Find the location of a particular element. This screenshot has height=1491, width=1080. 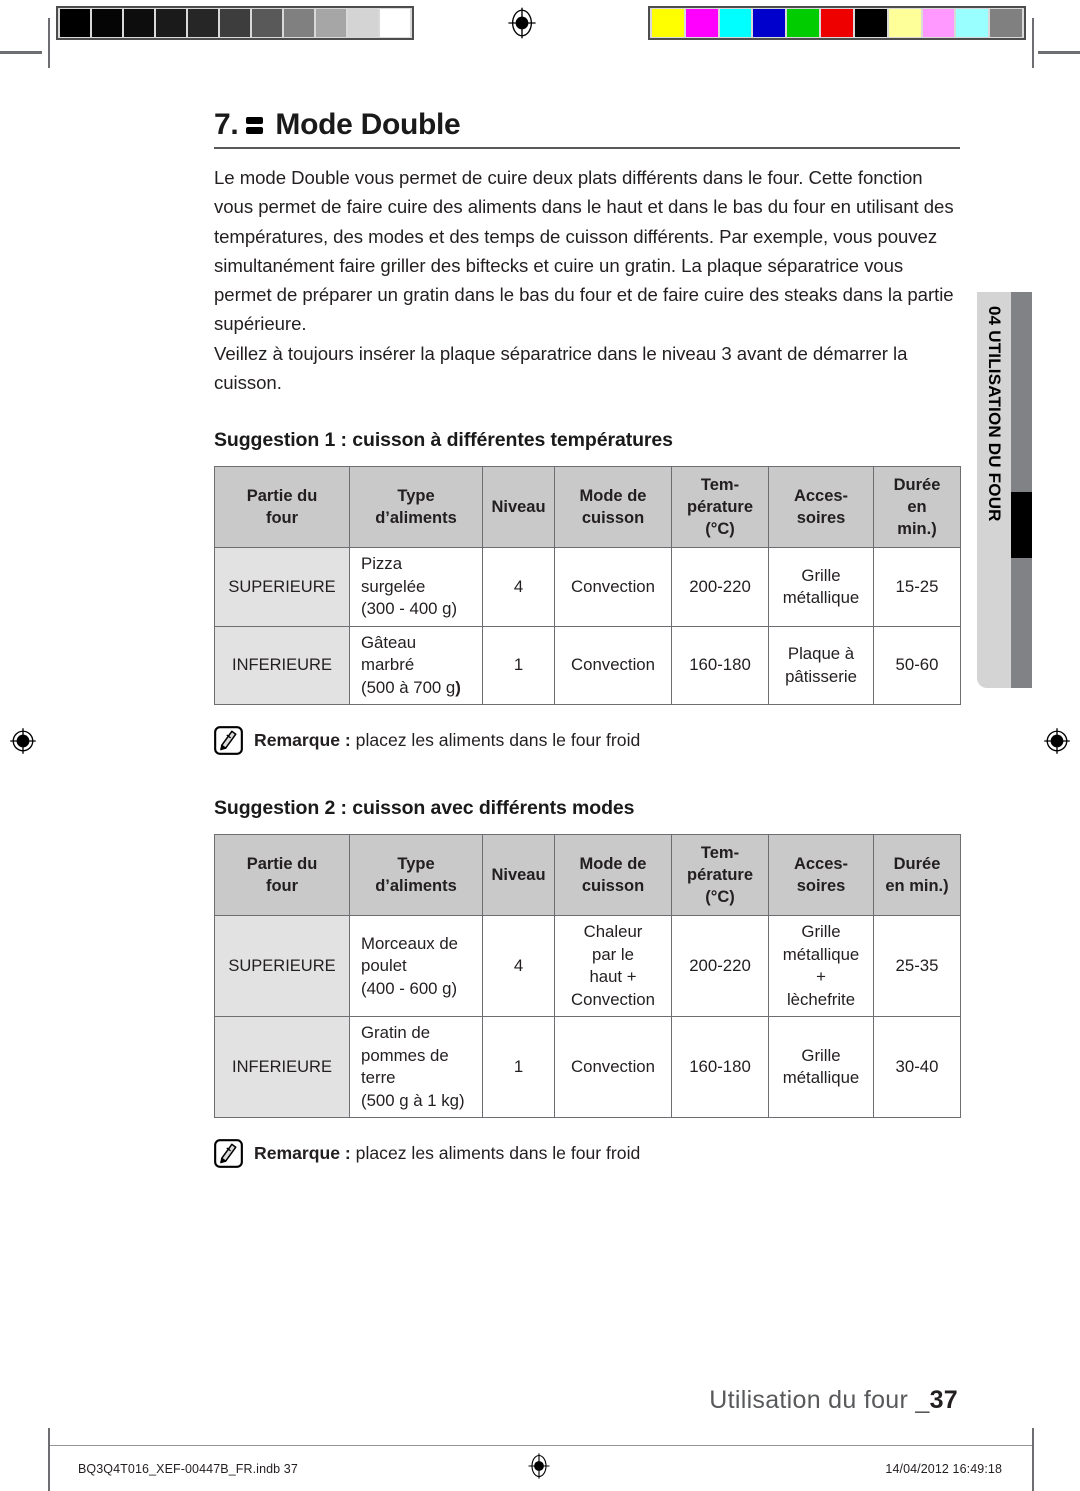

page-title-number: 7. is located at coordinates (226, 124).